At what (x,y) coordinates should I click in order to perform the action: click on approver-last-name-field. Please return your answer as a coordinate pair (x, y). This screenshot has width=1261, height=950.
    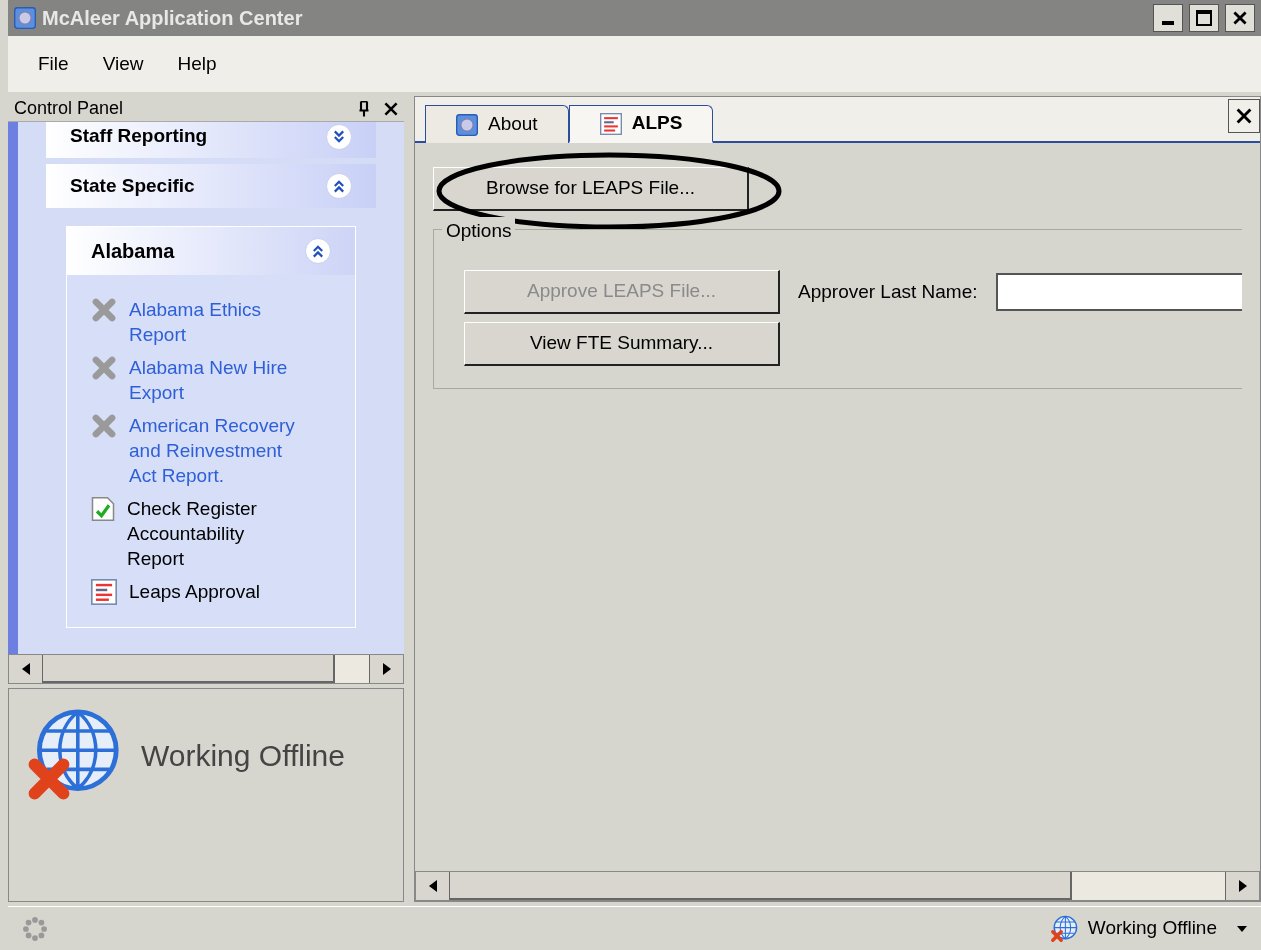
    Looking at the image, I should click on (1118, 292).